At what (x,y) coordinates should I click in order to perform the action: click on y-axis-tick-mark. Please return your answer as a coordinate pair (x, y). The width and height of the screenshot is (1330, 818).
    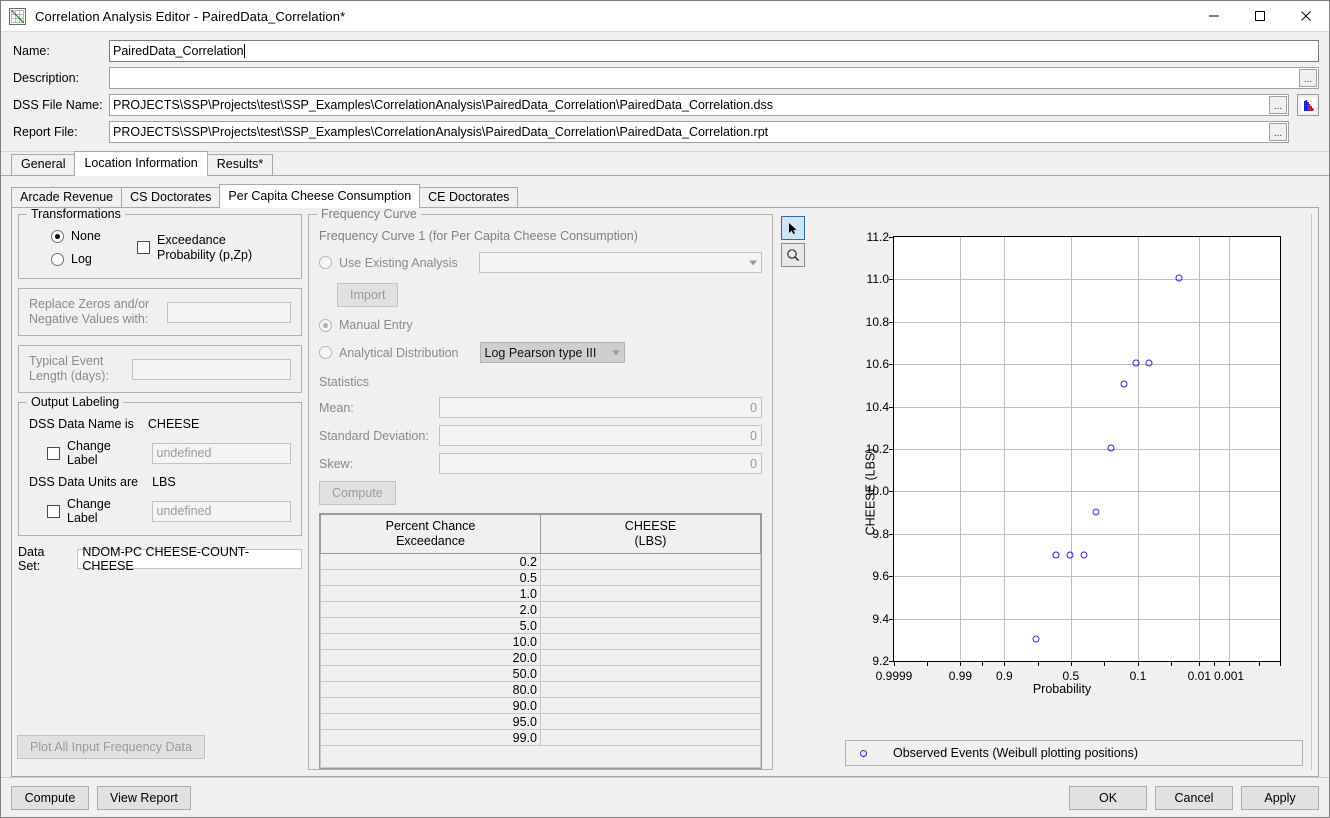
    Looking at the image, I should click on (891, 619).